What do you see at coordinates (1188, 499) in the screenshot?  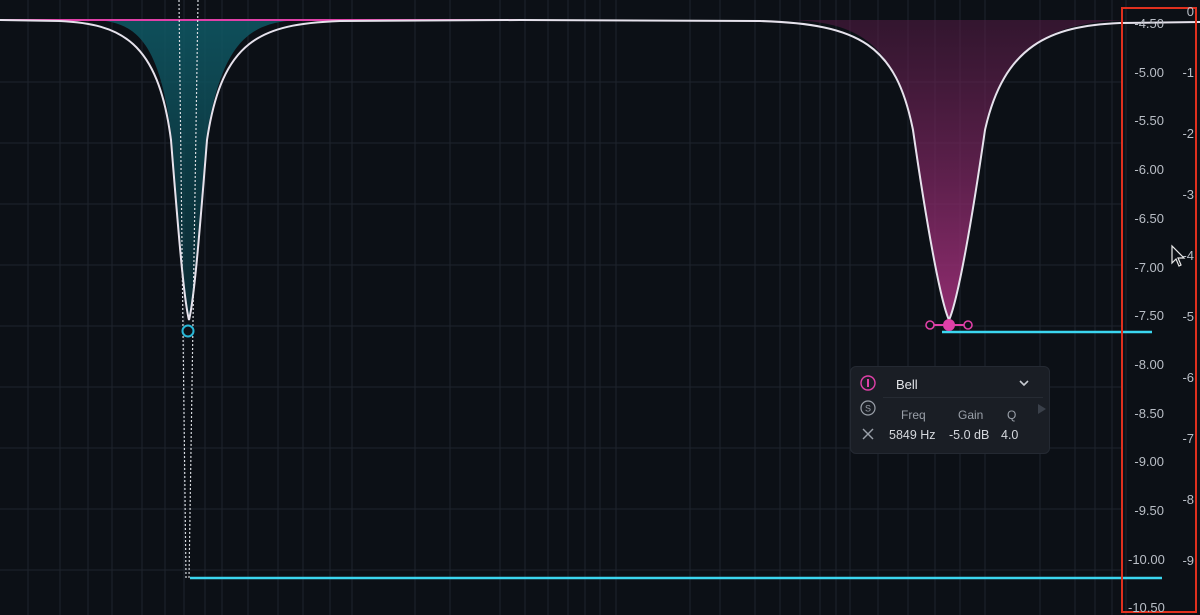 I see `gain-scale-label: -8` at bounding box center [1188, 499].